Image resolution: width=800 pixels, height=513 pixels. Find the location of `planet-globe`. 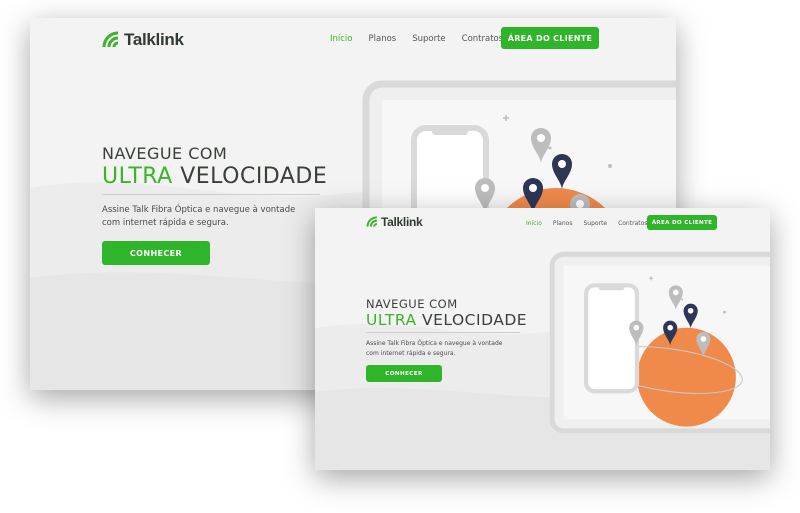

planet-globe is located at coordinates (686, 377).